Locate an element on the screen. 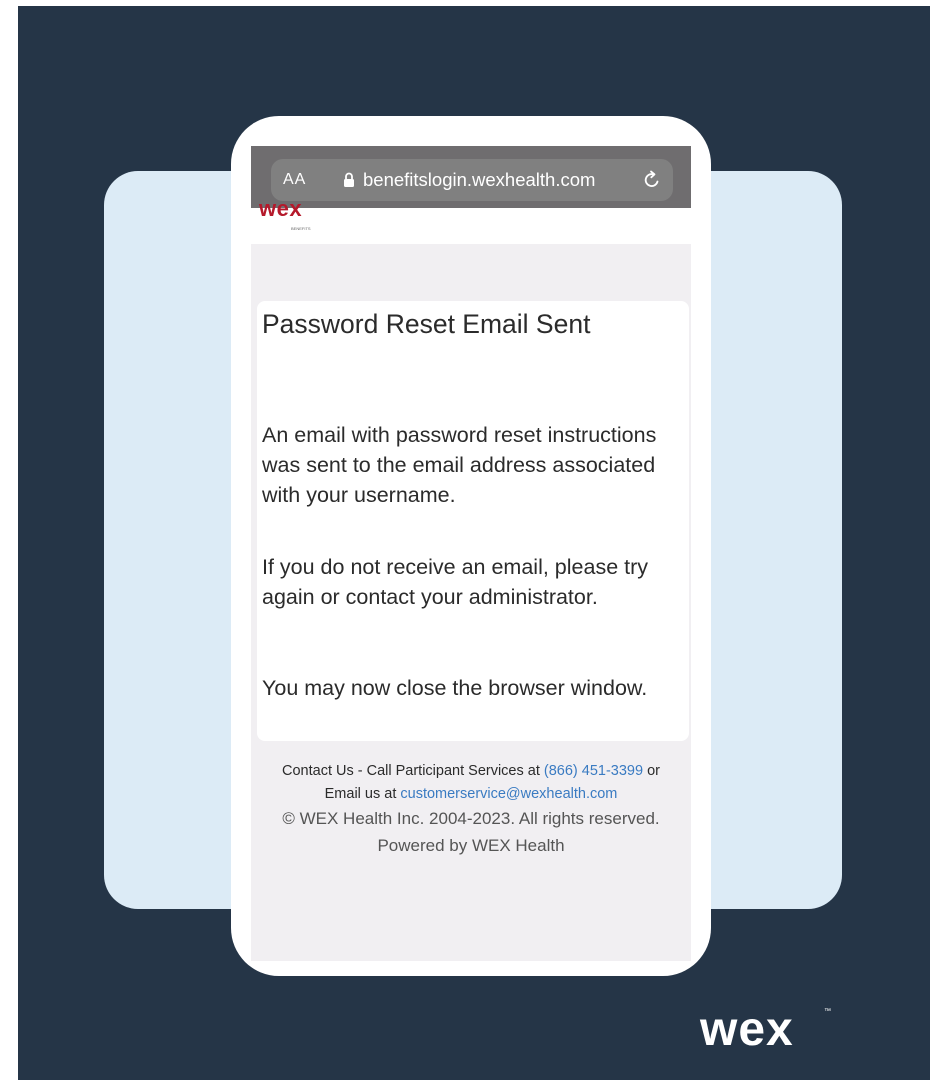 The width and height of the screenshot is (940, 1080). text-size-button: AA is located at coordinates (294, 180).